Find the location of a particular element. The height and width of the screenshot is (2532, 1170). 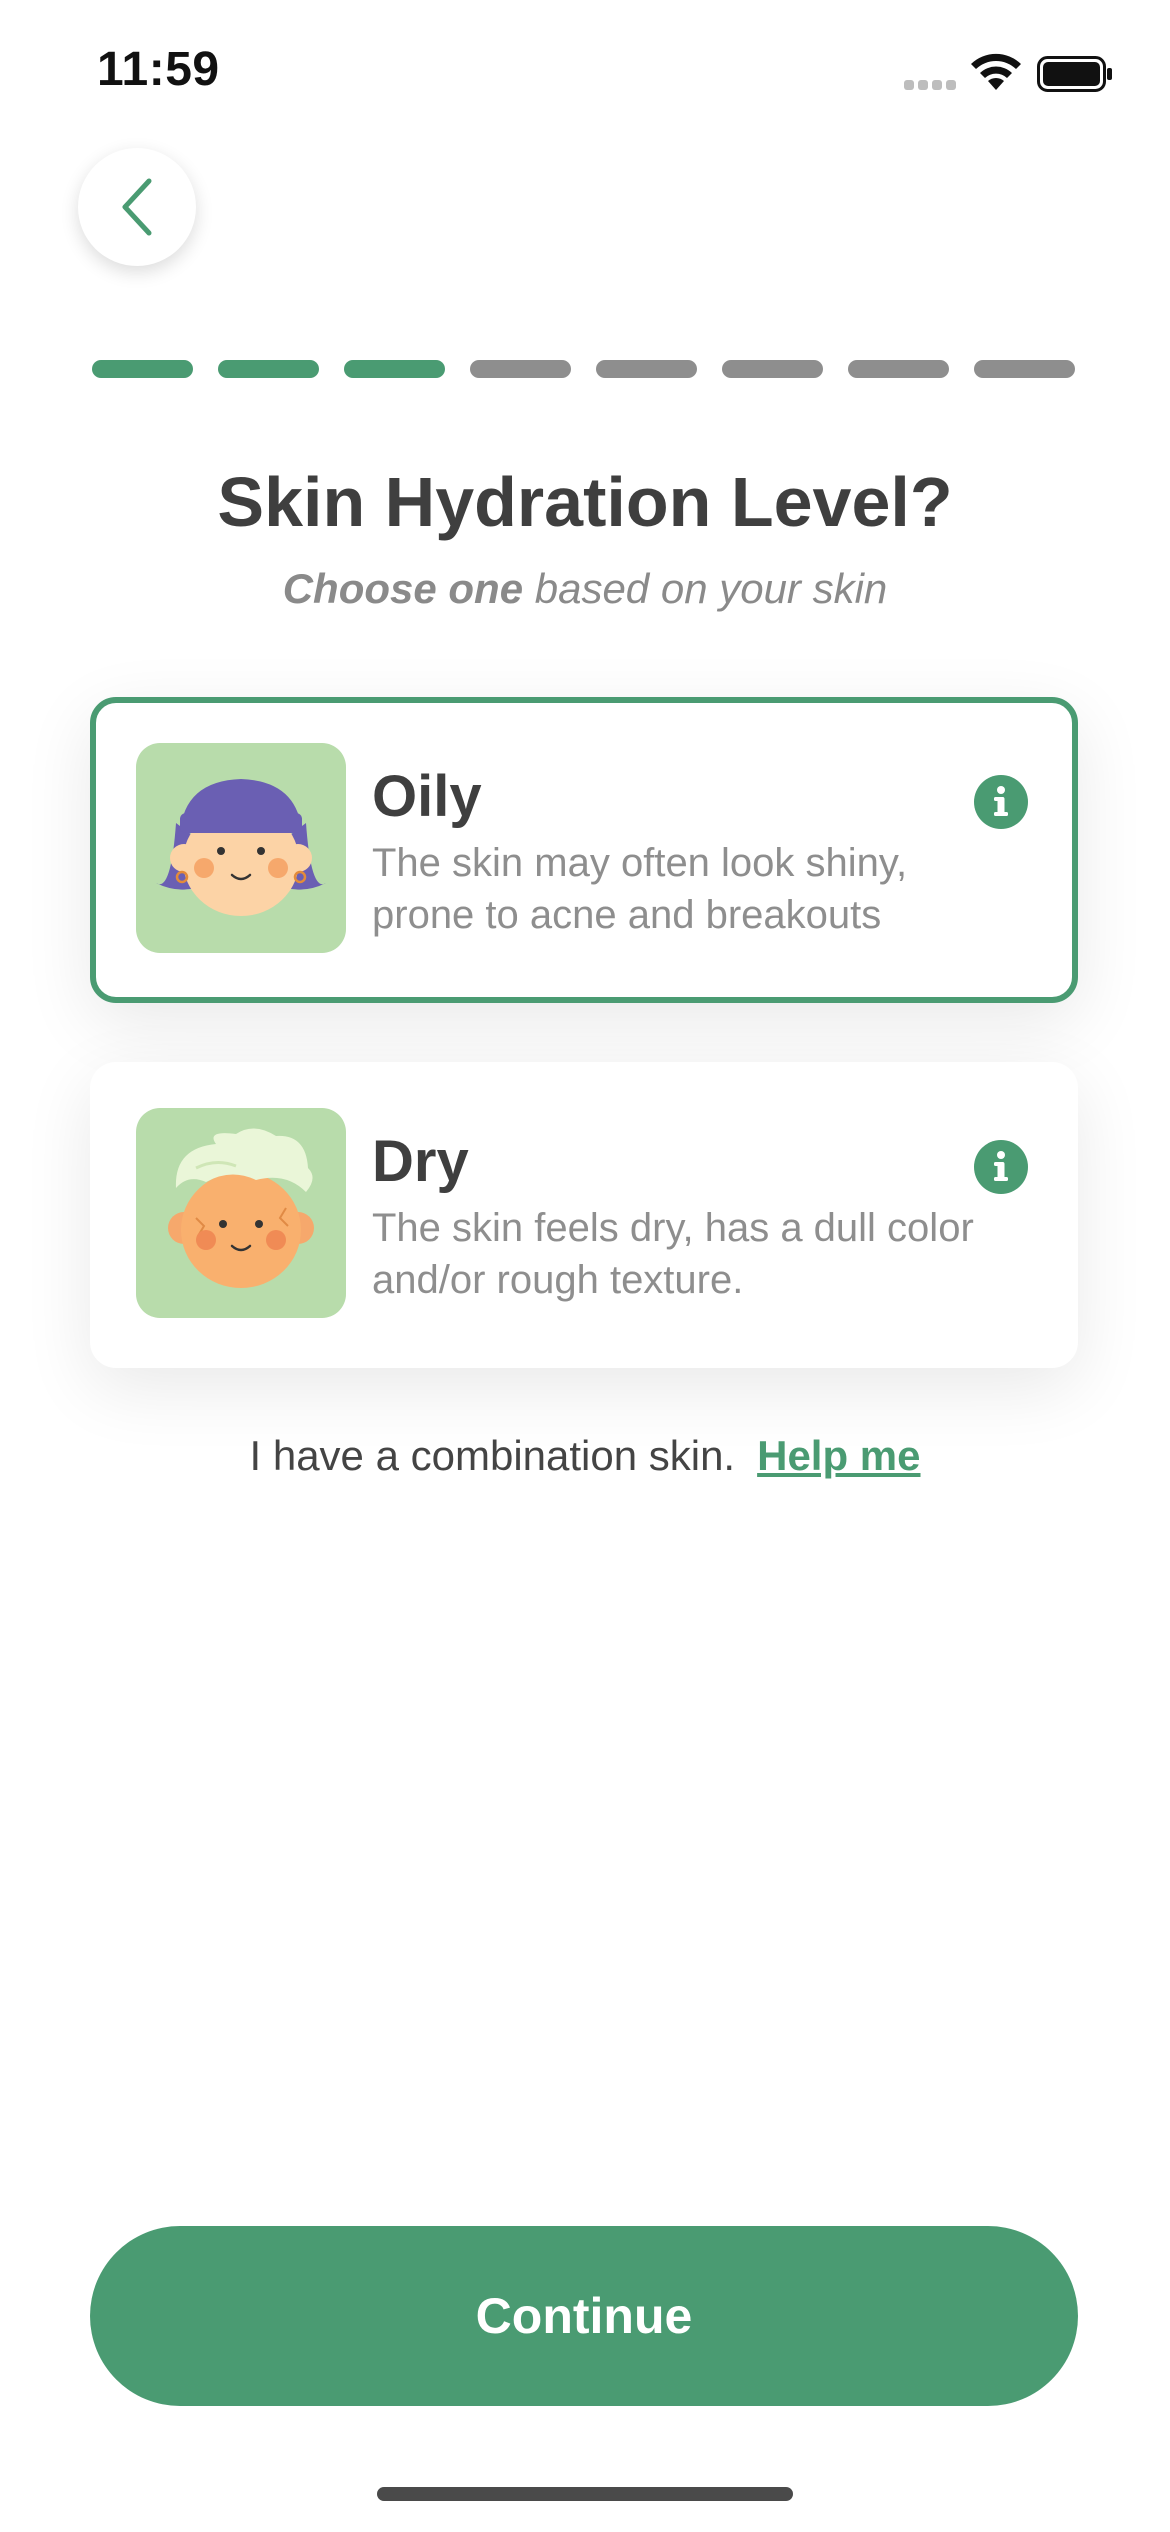

page-subtitle: Choose one based on your skin is located at coordinates (585, 589).